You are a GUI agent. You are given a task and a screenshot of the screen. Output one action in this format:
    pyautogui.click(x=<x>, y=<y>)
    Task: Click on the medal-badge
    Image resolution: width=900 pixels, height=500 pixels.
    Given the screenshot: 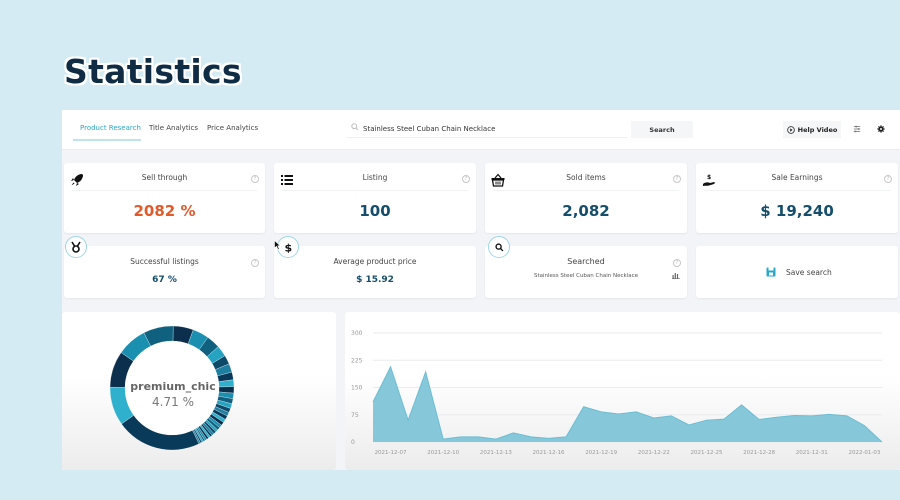 What is the action you would take?
    pyautogui.click(x=76, y=247)
    